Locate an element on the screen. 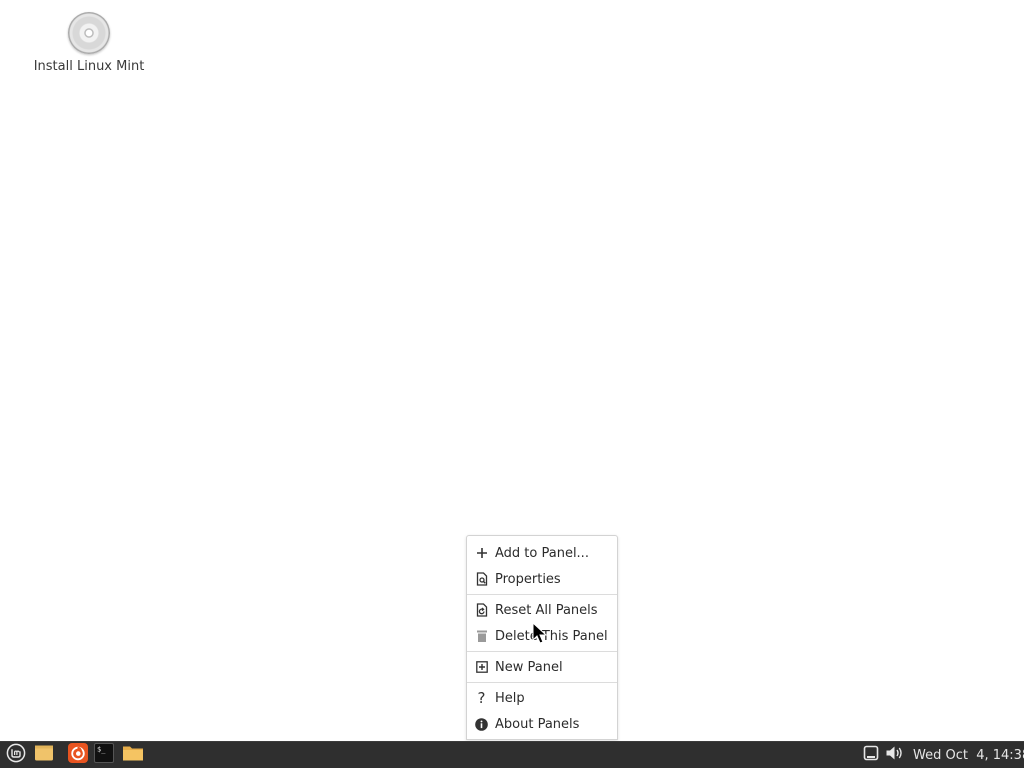 The image size is (1024, 768). menu-item-reset-all-panels: Reset All Panels is located at coordinates (542, 610).